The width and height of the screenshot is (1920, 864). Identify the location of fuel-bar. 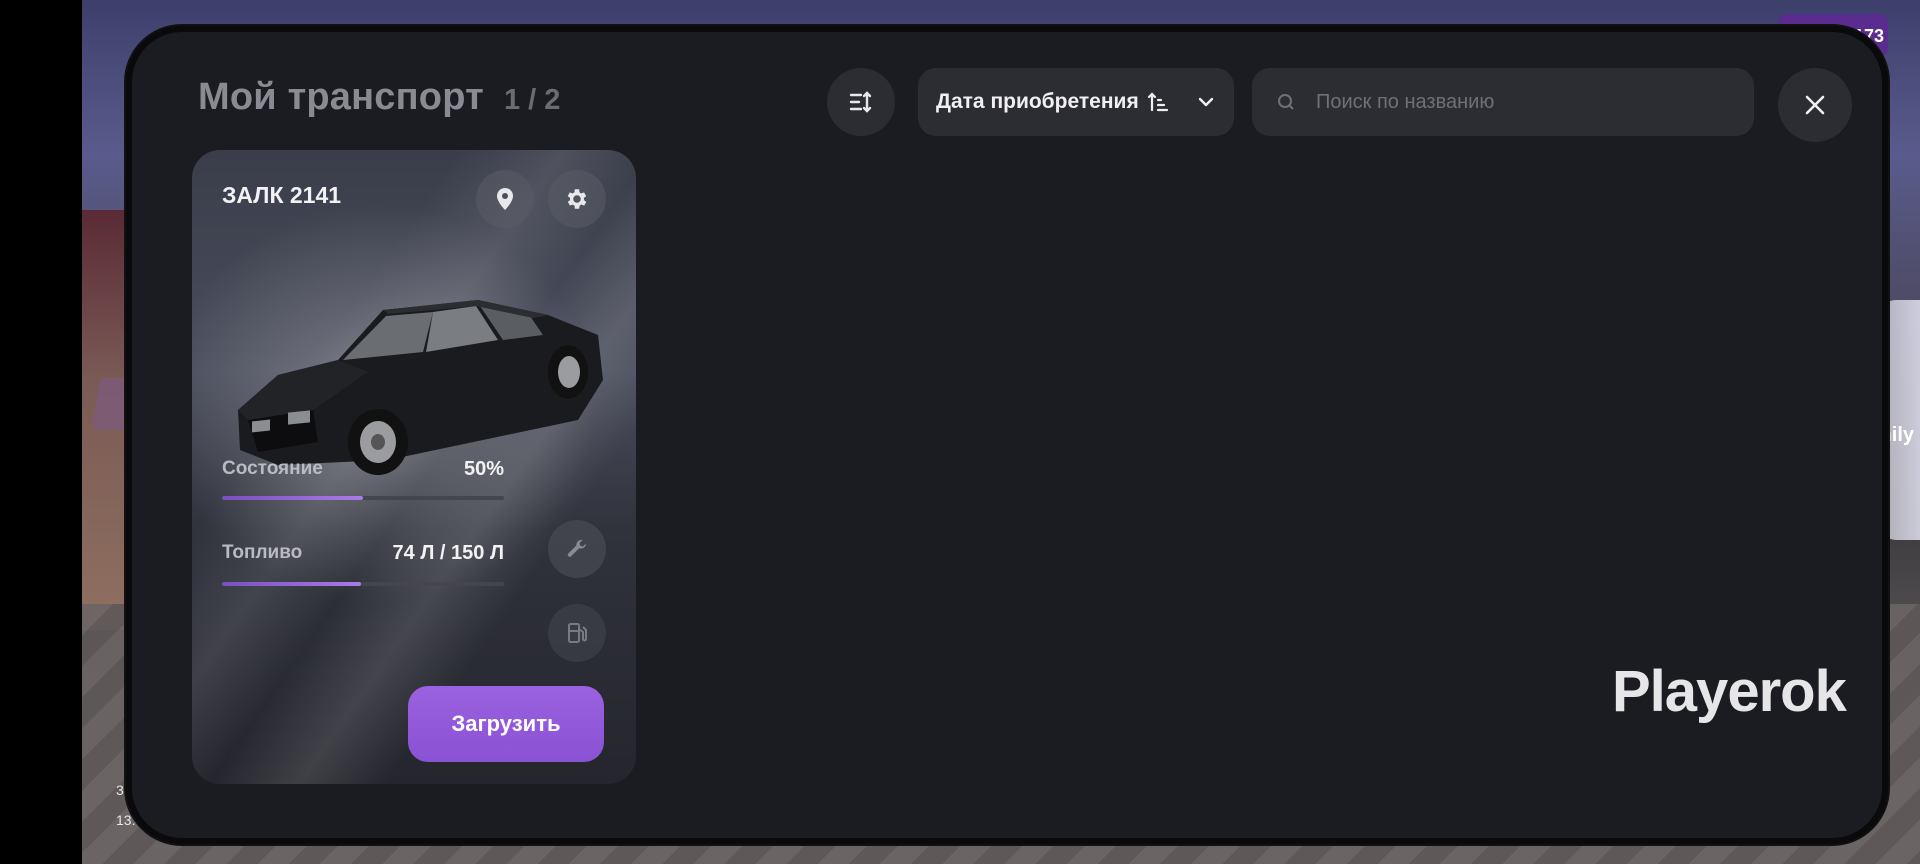
(363, 584).